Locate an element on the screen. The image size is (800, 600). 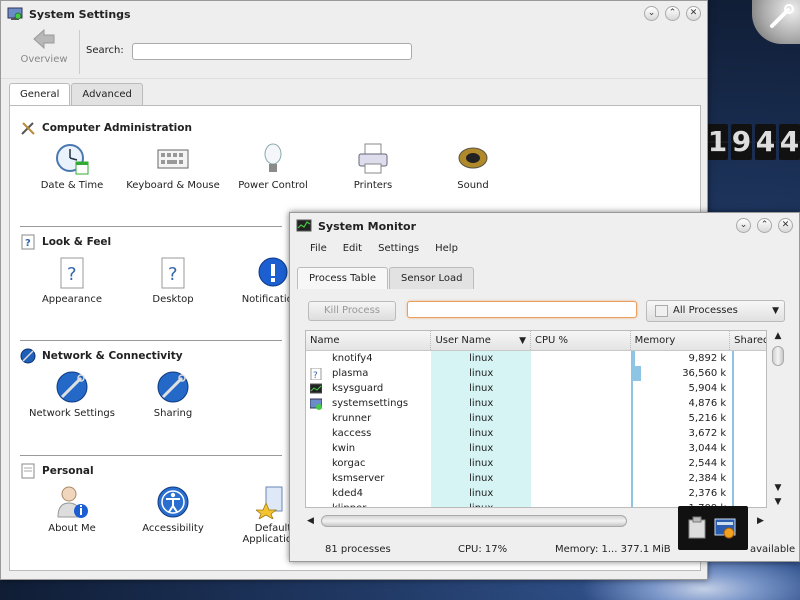
item-printers: Printers is located at coordinates (373, 166).